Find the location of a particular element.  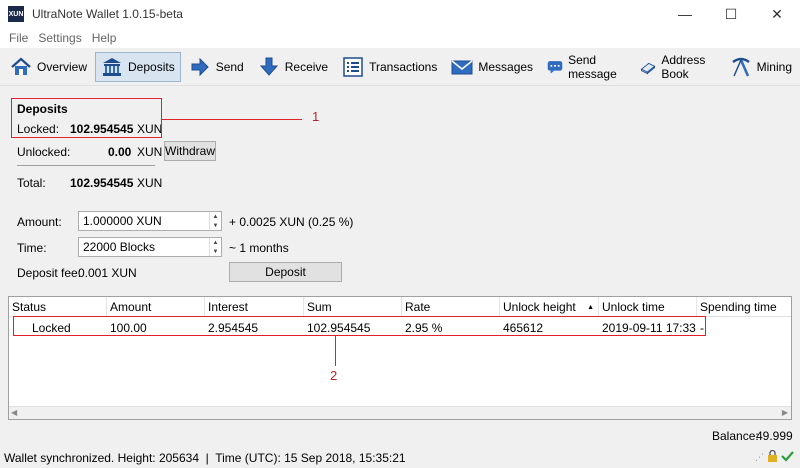

total-value: 102.954545 is located at coordinates (102, 183).